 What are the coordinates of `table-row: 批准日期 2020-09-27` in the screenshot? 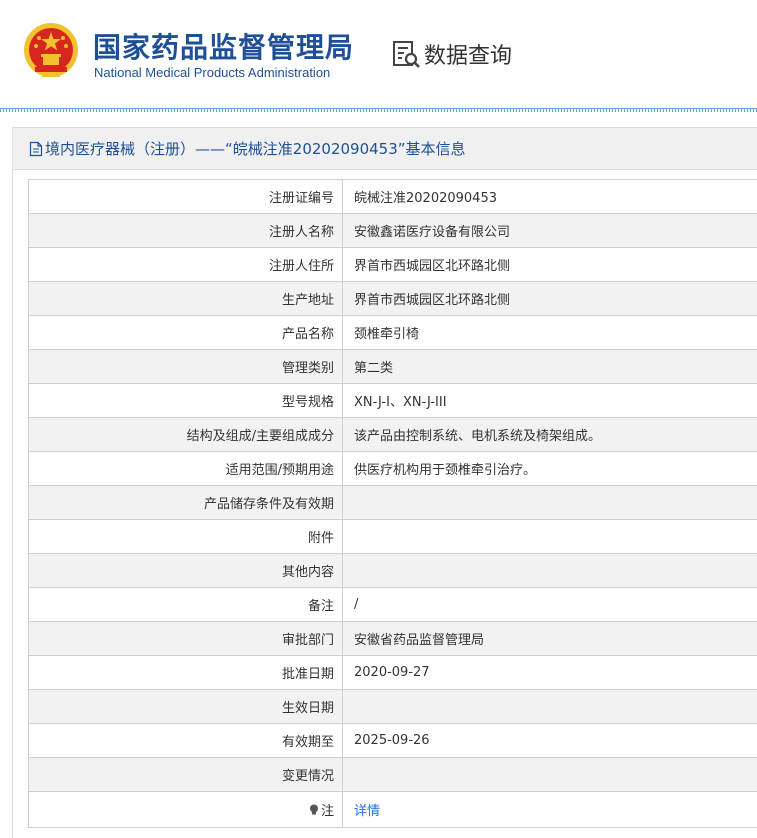 It's located at (392, 672).